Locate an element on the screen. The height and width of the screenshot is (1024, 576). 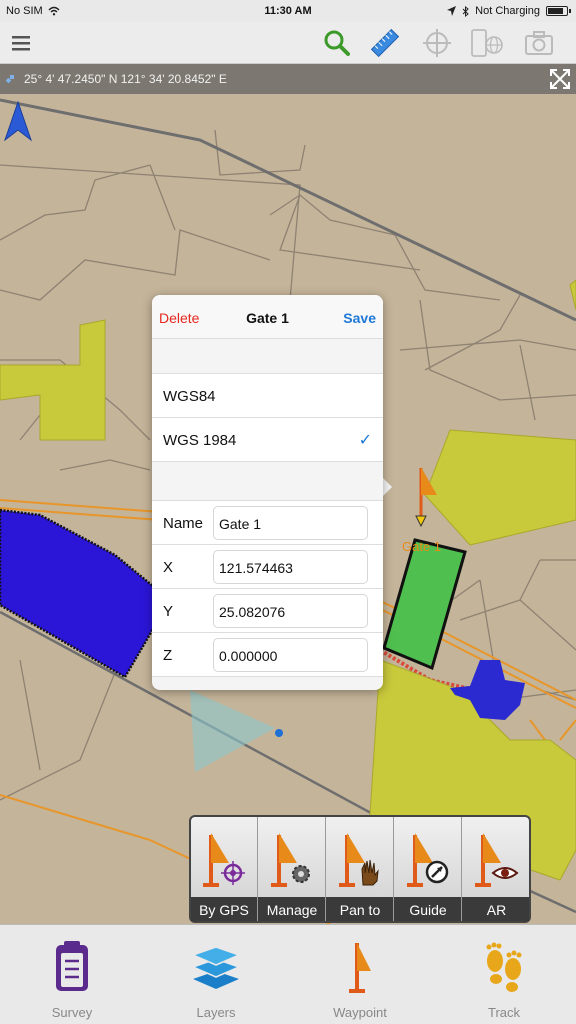
crosshair-button is located at coordinates (437, 43).